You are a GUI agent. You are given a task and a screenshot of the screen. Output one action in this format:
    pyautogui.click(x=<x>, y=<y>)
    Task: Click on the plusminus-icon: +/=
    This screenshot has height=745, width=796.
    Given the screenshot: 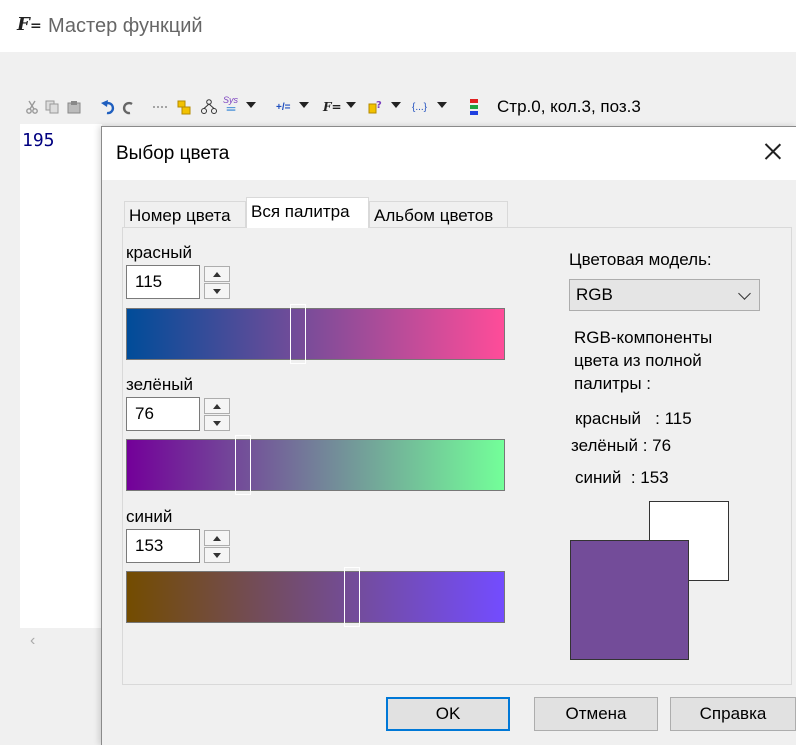 What is the action you would take?
    pyautogui.click(x=283, y=107)
    